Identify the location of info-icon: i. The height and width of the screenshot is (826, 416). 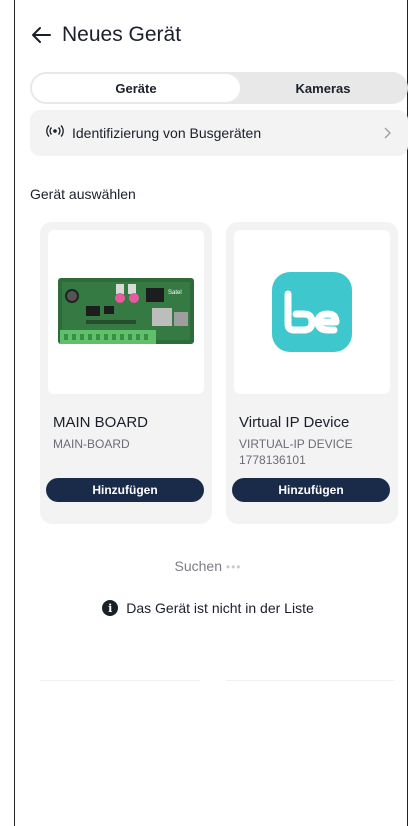
(110, 608).